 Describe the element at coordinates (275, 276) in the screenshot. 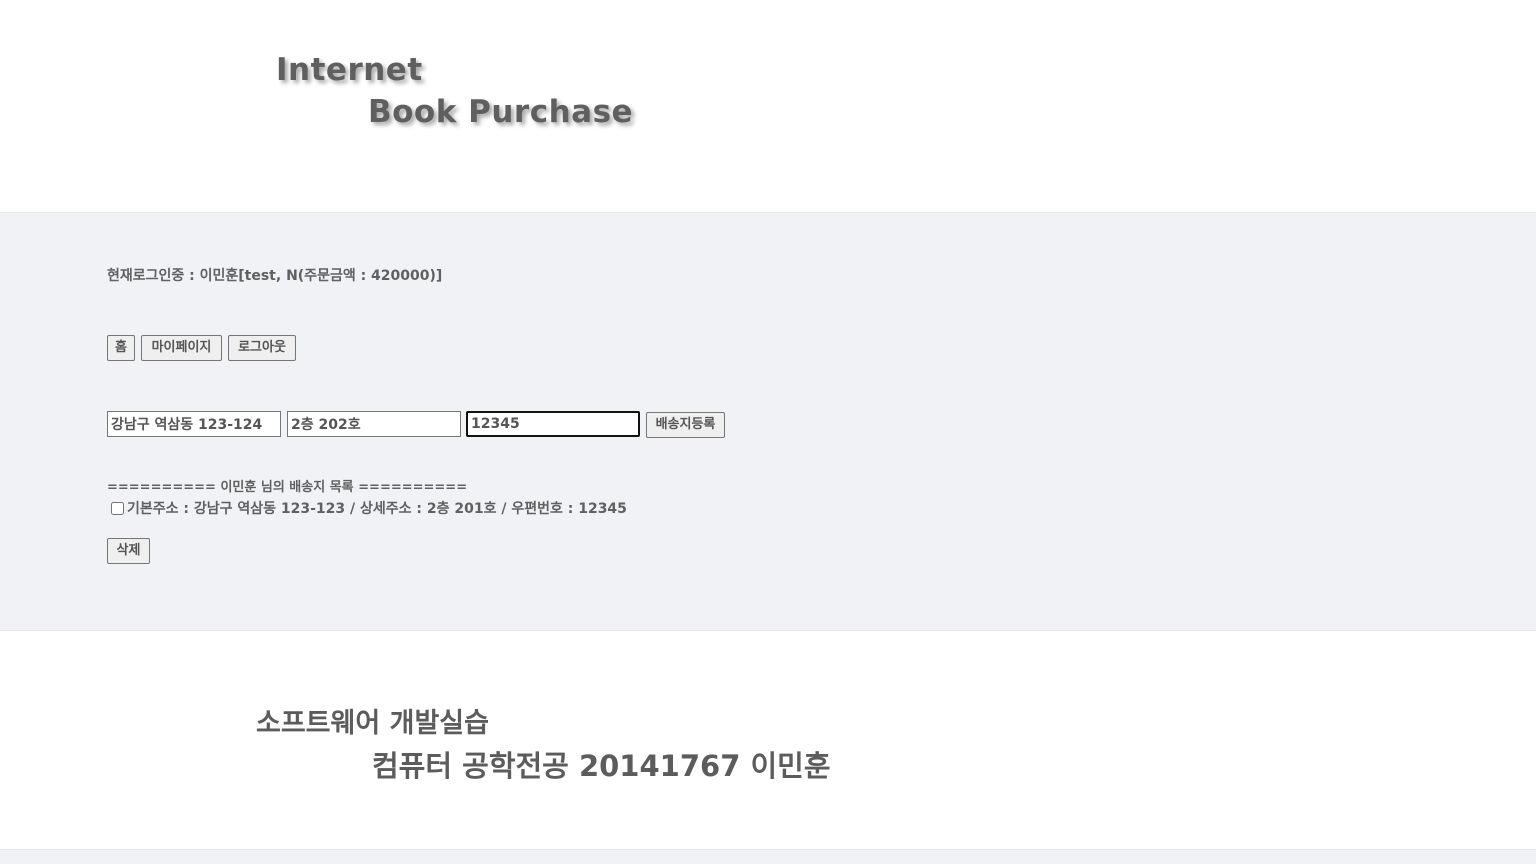

I see `login-status-text: 현재로그인중 : 이민훈[test, N(주문금액 : 420000)]` at that location.